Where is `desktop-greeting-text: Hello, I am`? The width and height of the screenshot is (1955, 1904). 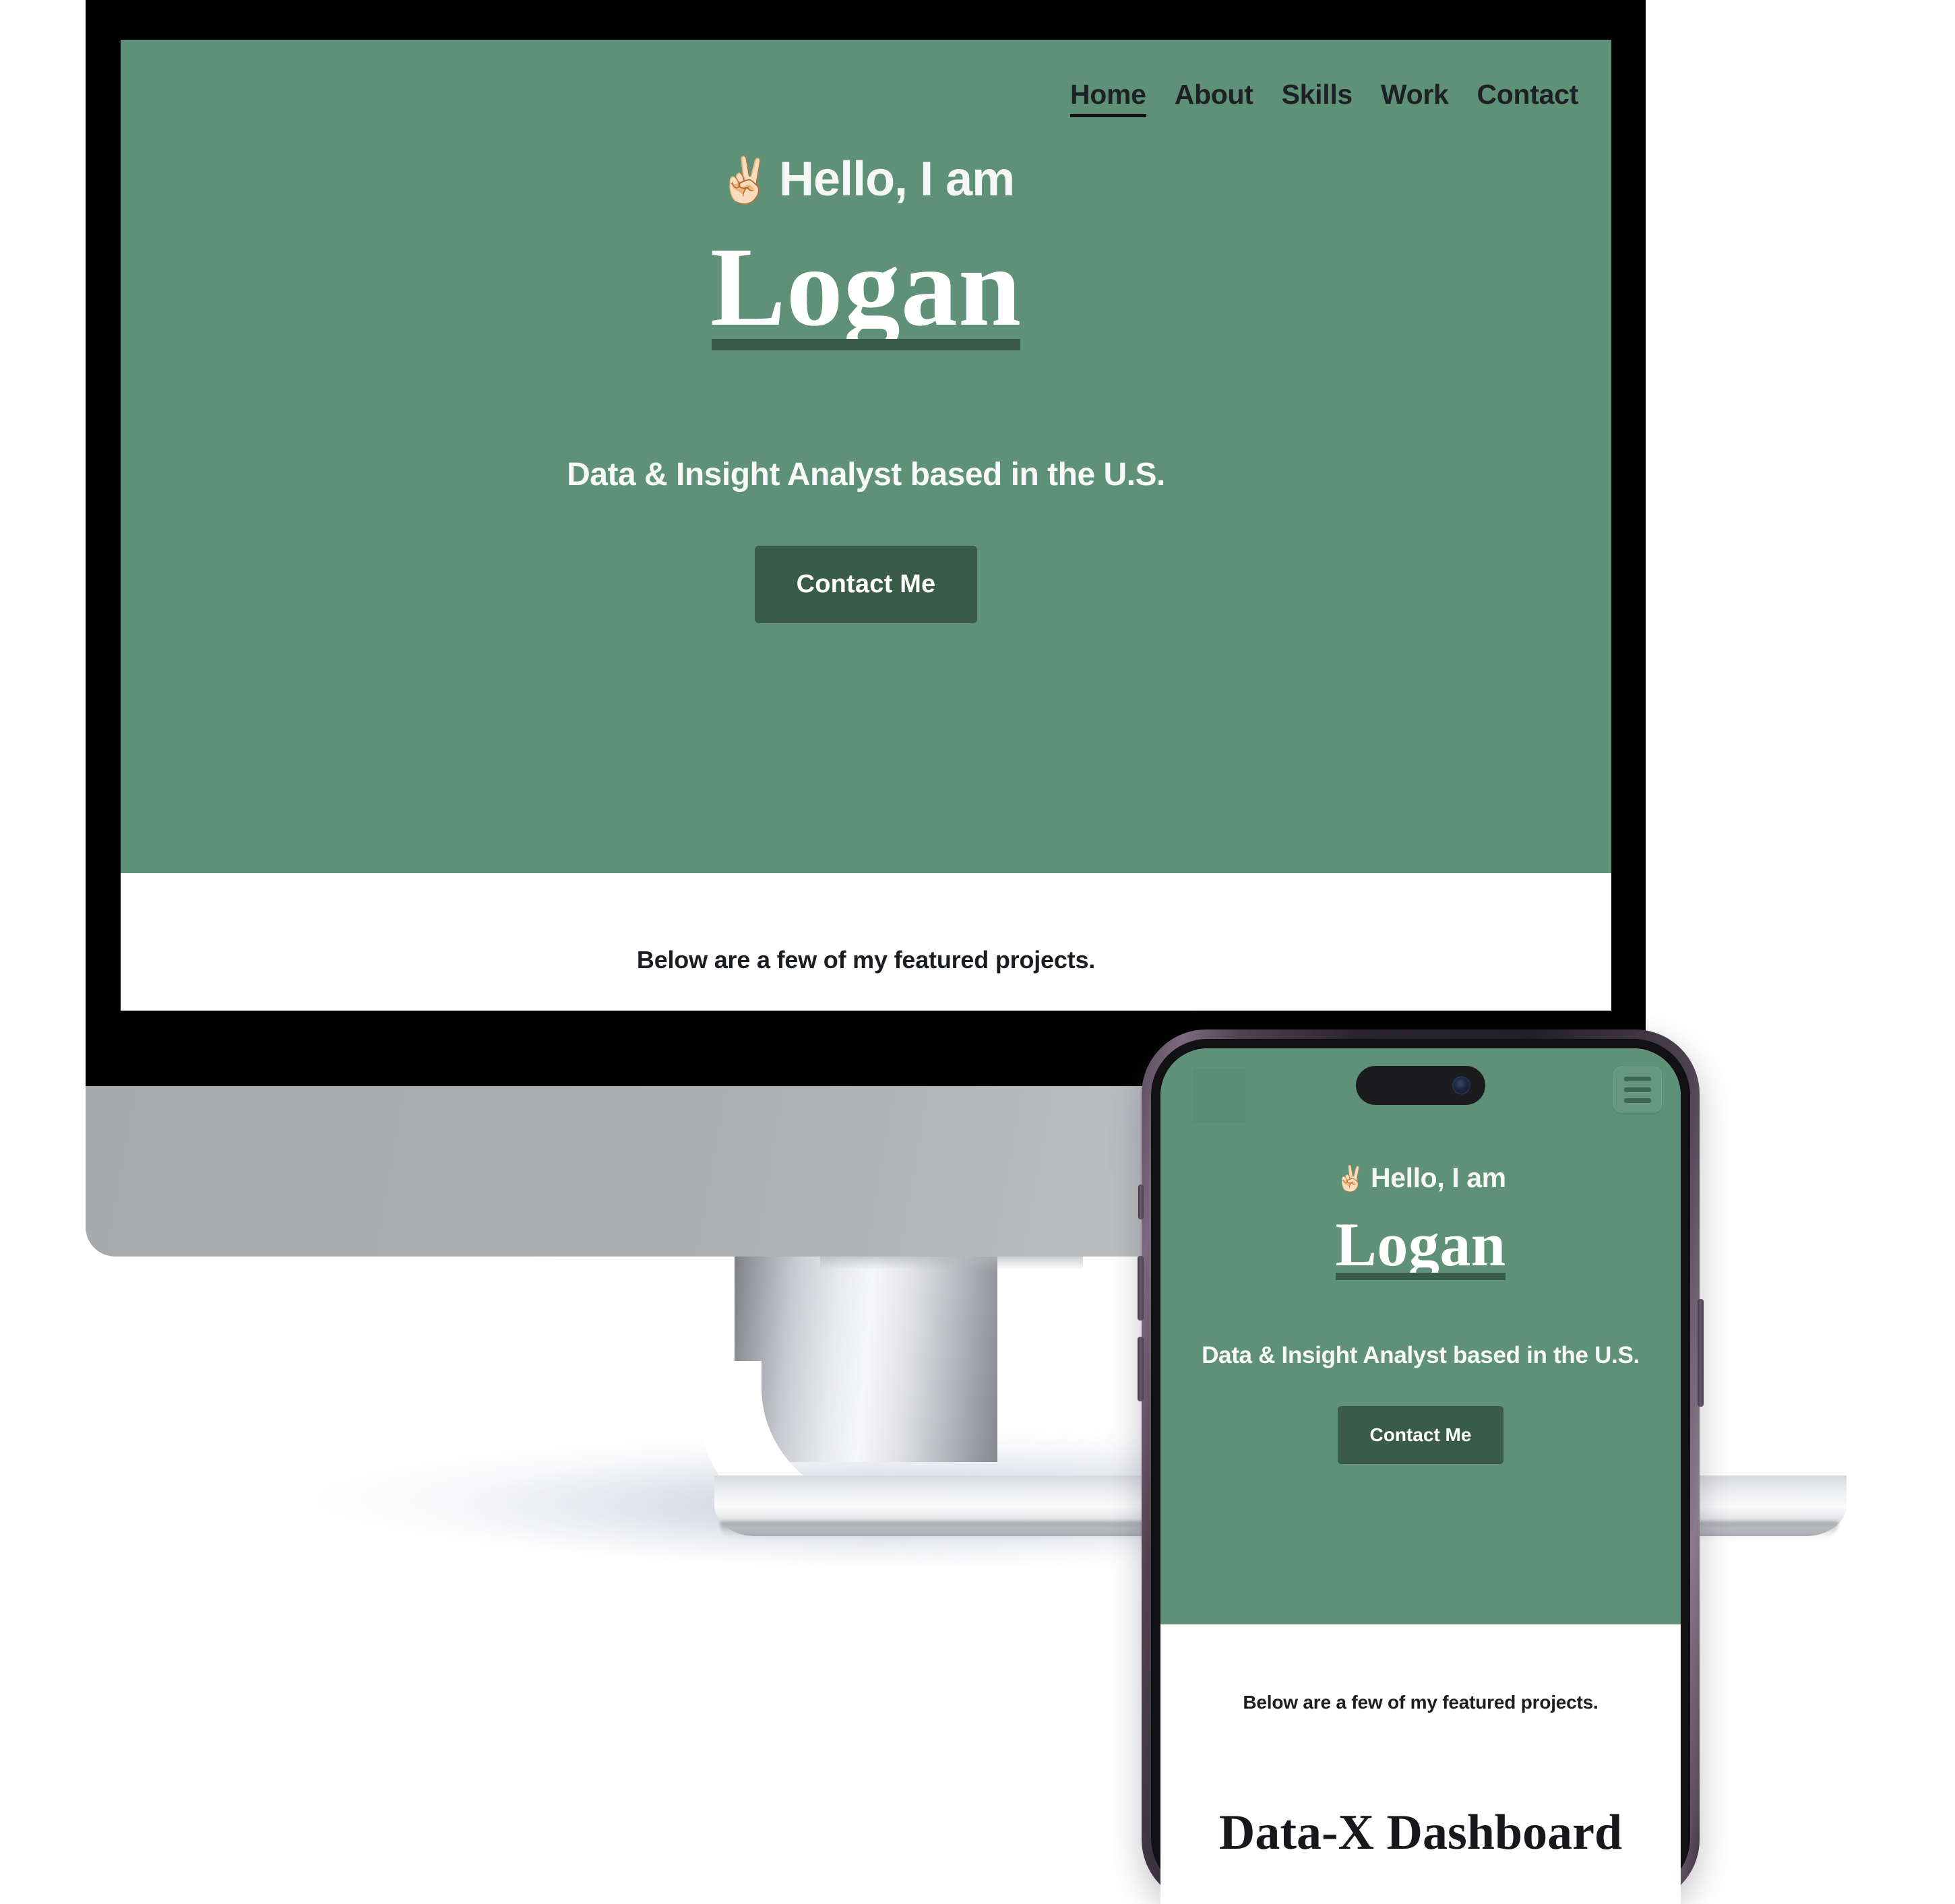
desktop-greeting-text: Hello, I am is located at coordinates (897, 179).